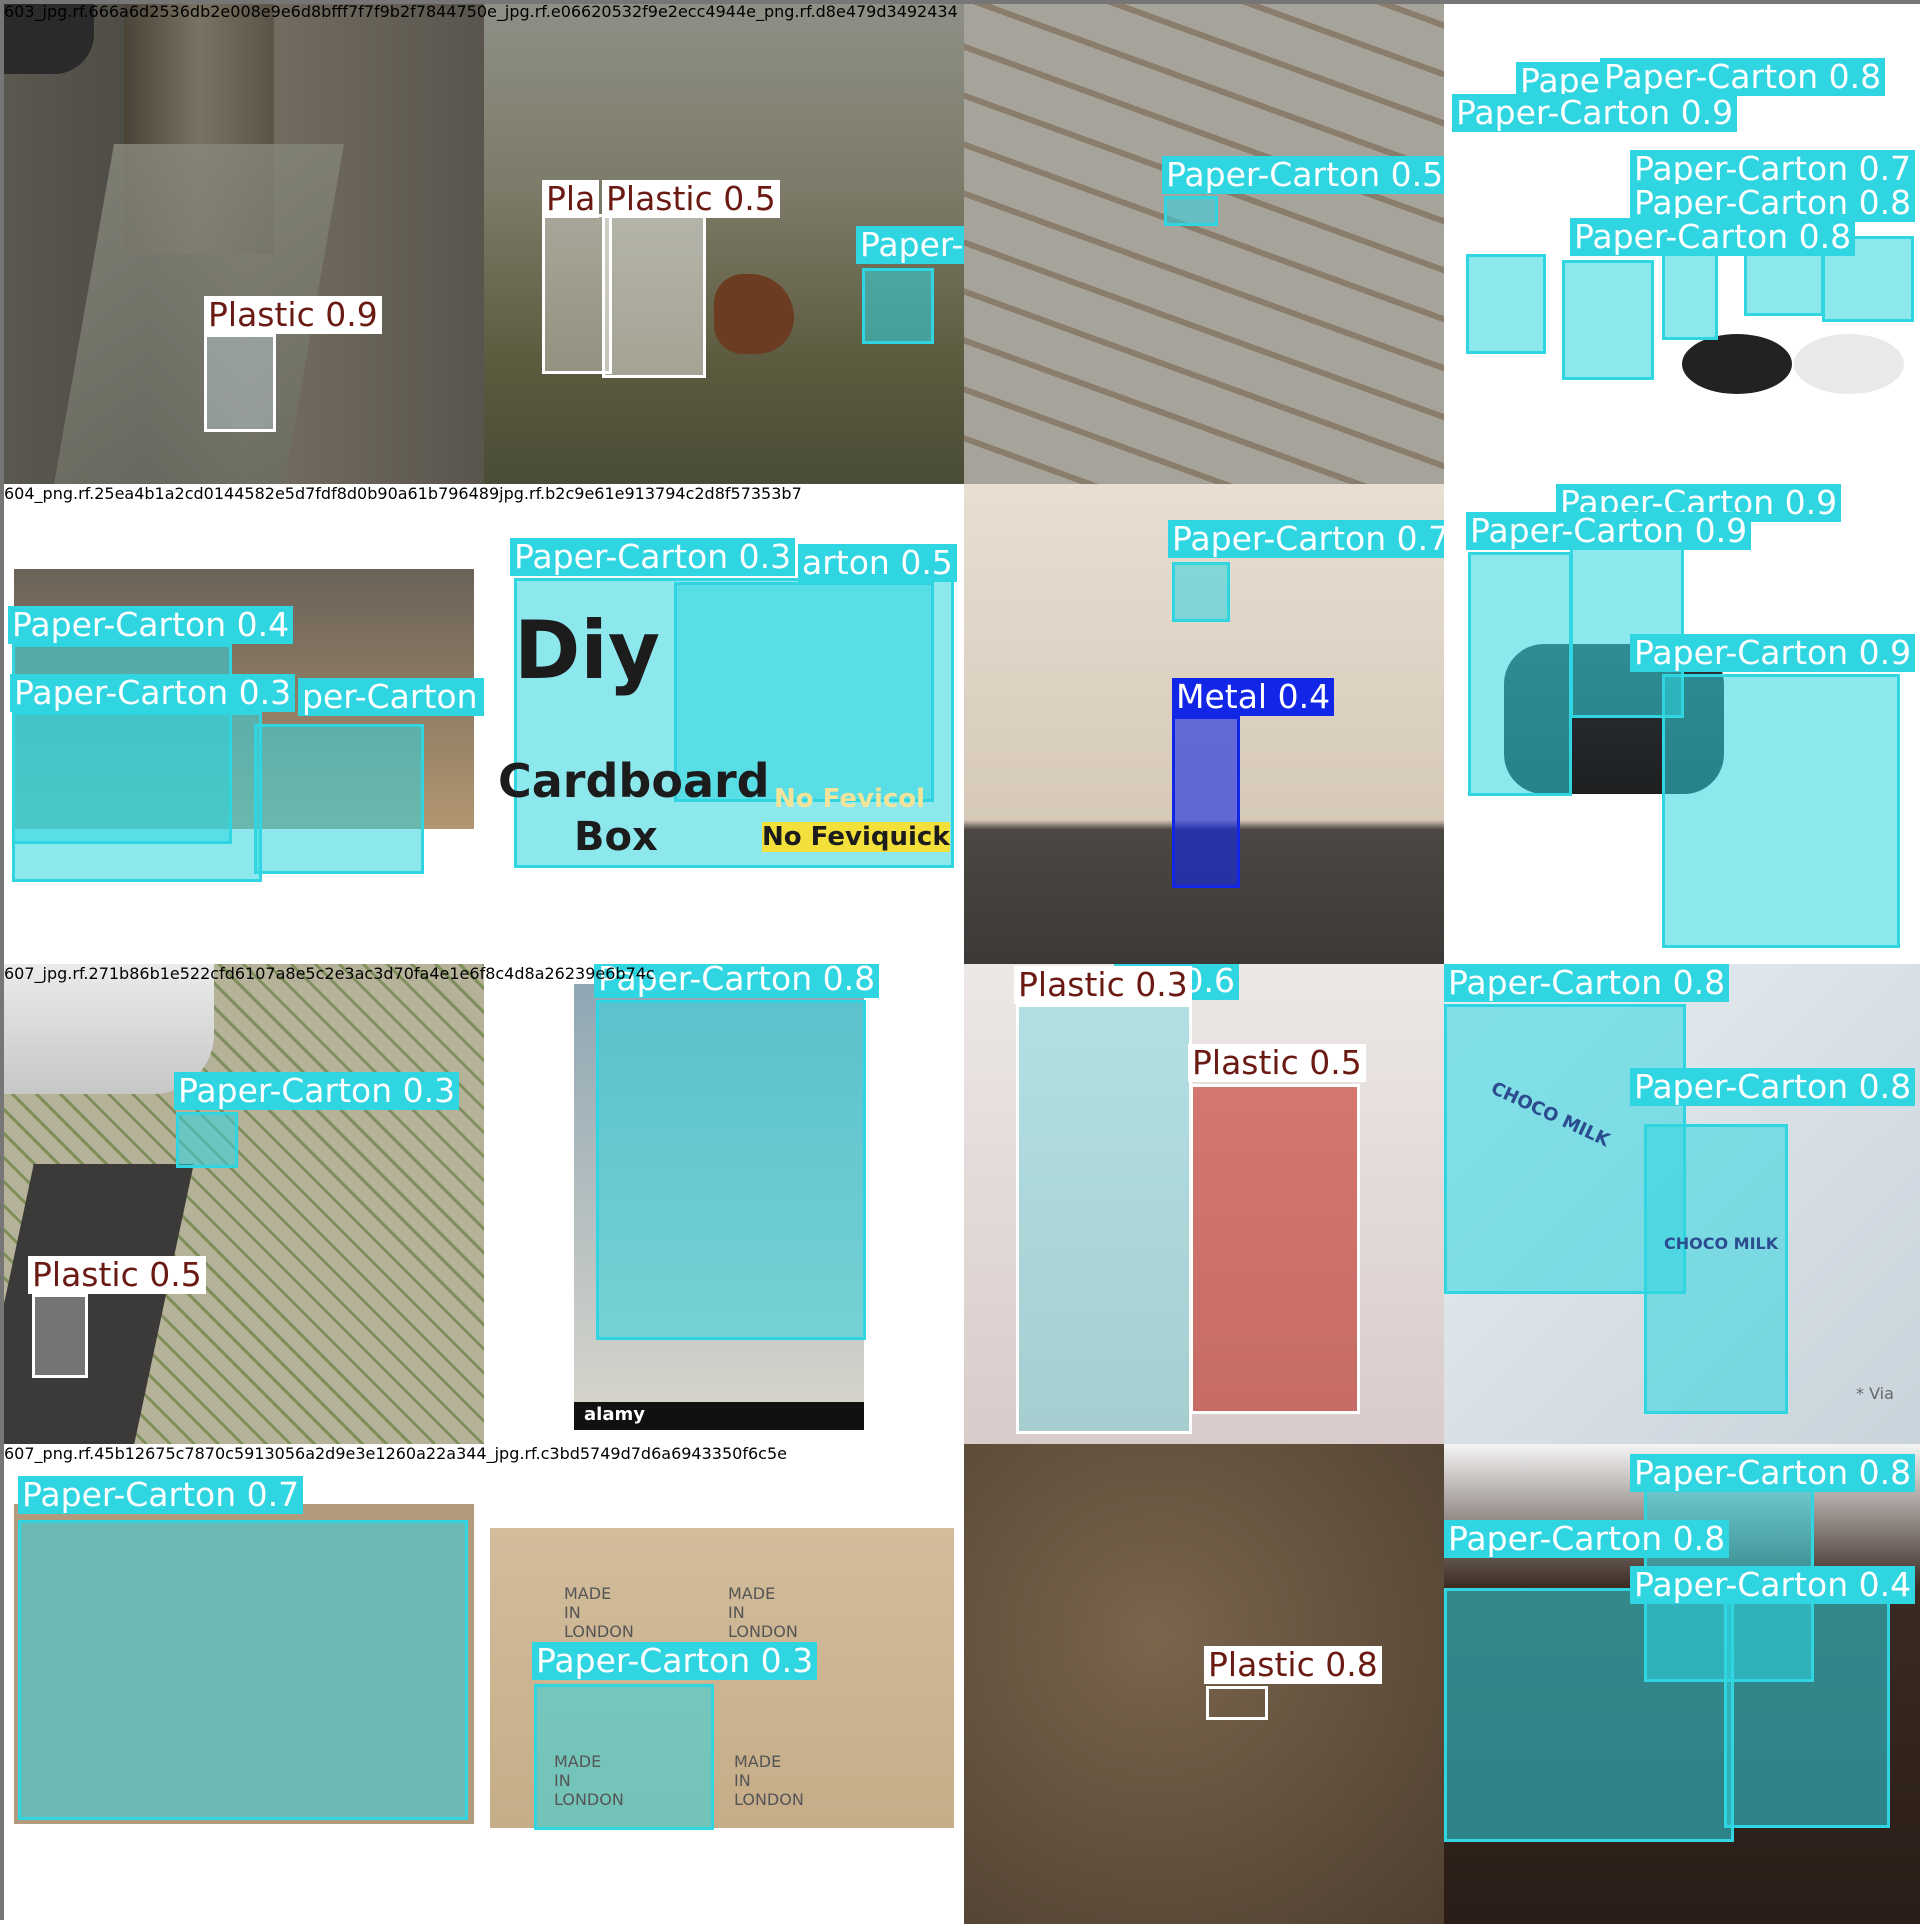  Describe the element at coordinates (1849, 364) in the screenshot. I see `cup-lid-white` at that location.